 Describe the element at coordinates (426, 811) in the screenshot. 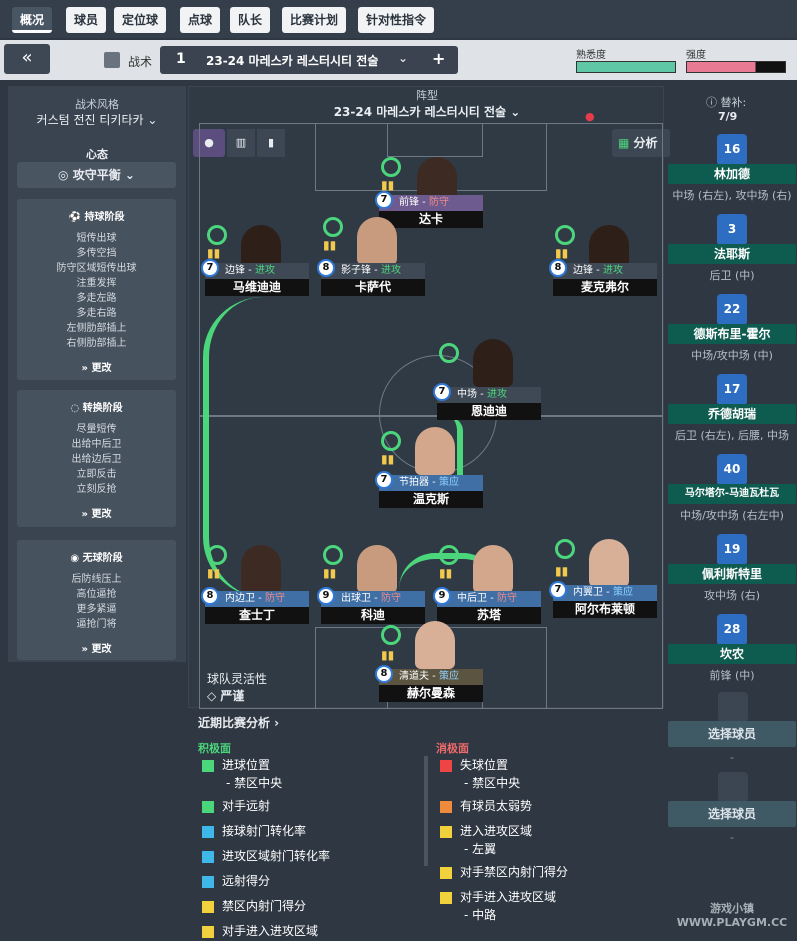

I see `scrollbar` at that location.